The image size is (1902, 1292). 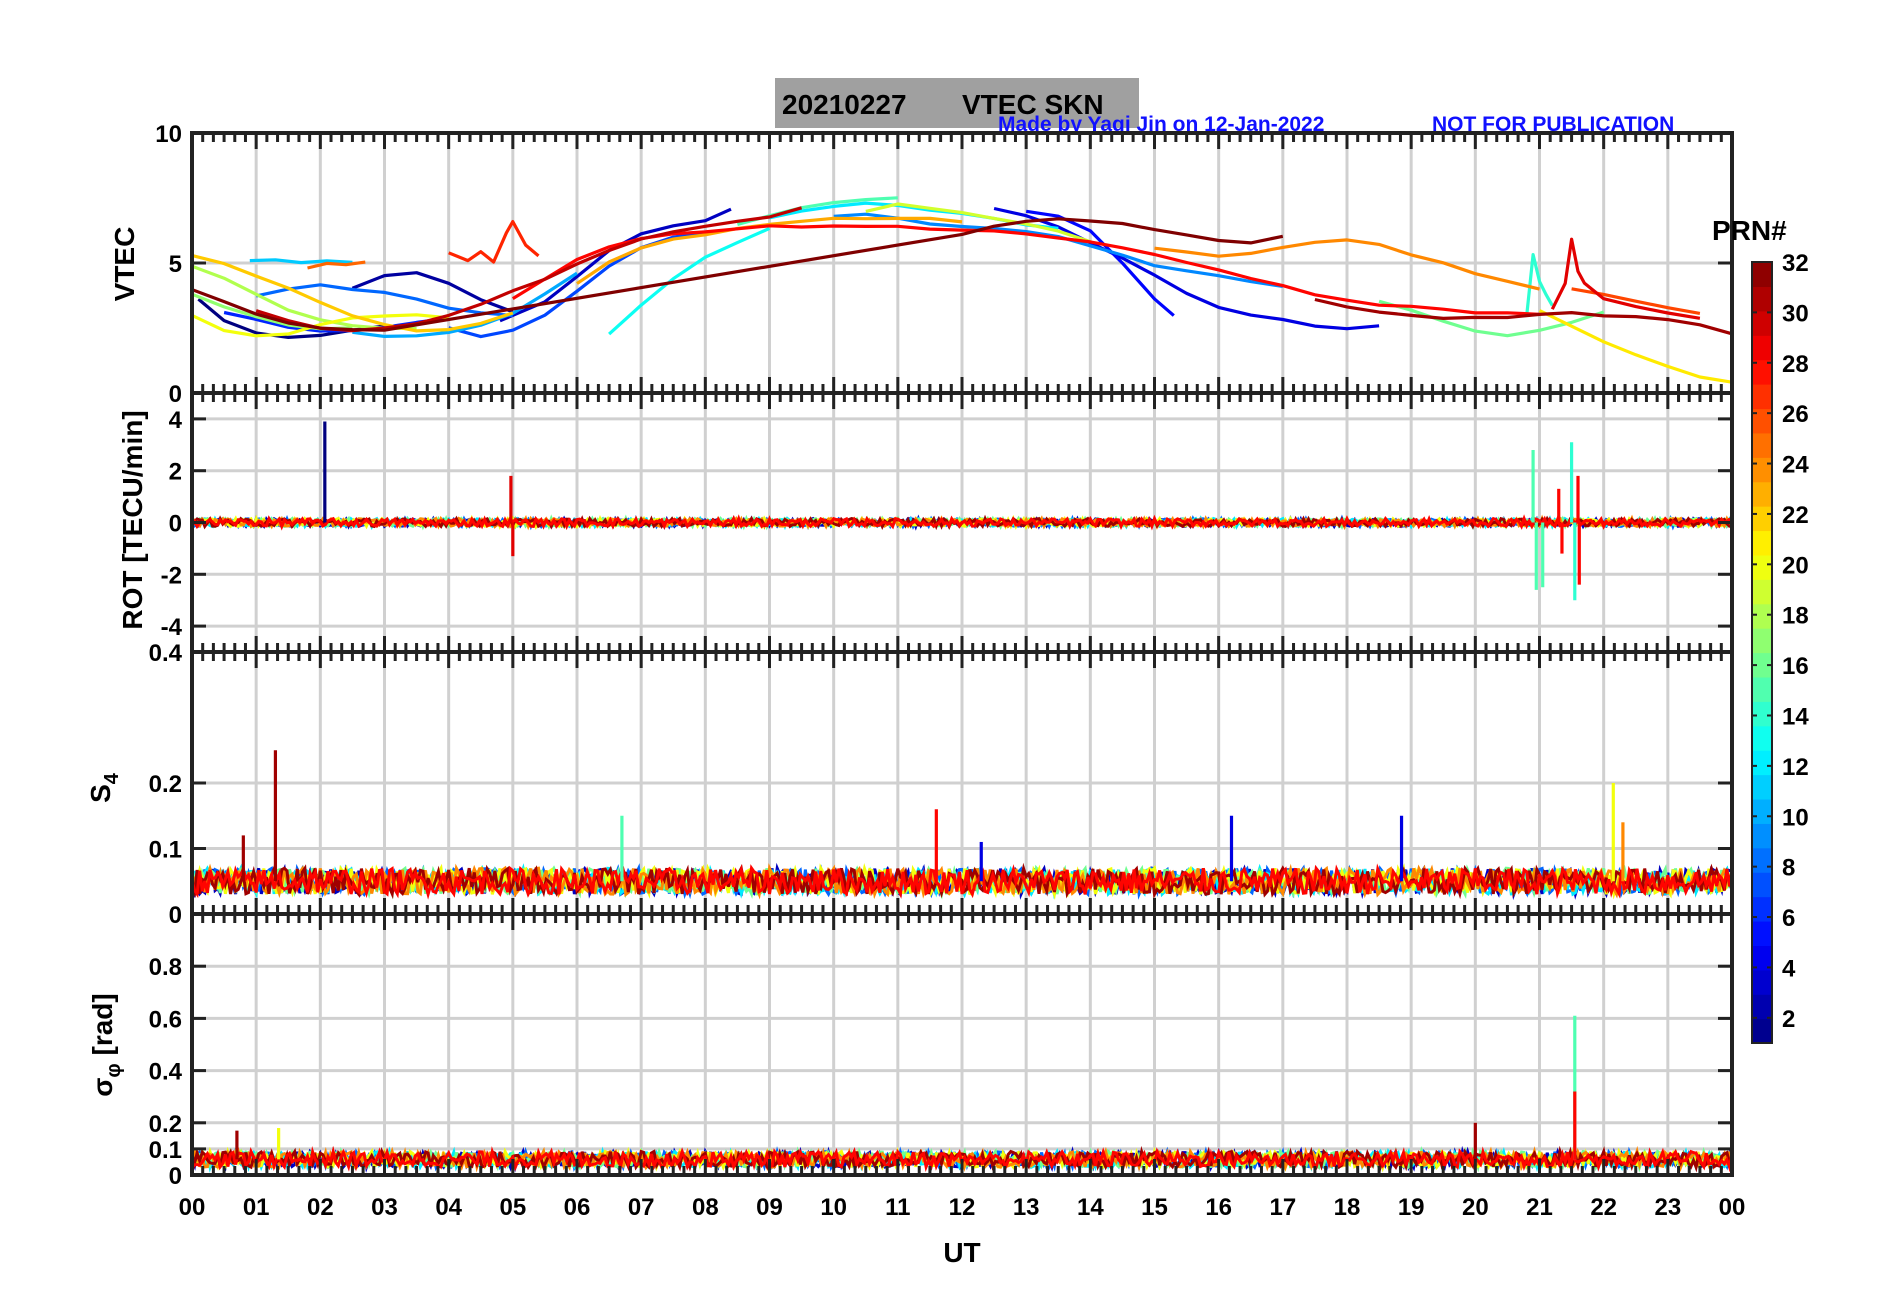 I want to click on x-tick-label: 01, so click(x=256, y=1207).